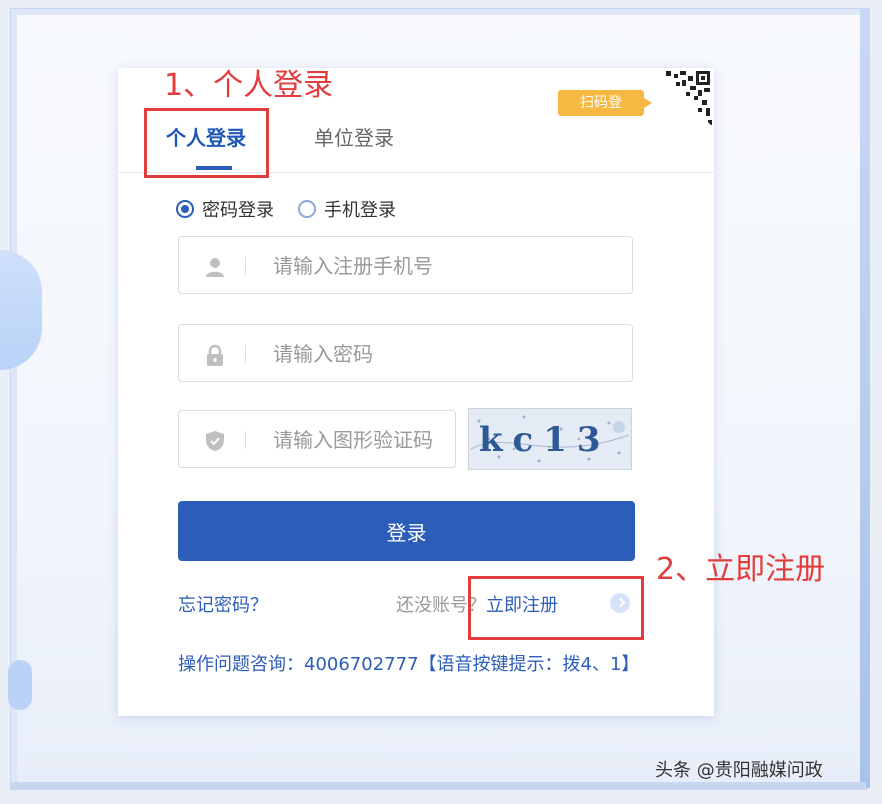  I want to click on captcha-field, so click(317, 439).